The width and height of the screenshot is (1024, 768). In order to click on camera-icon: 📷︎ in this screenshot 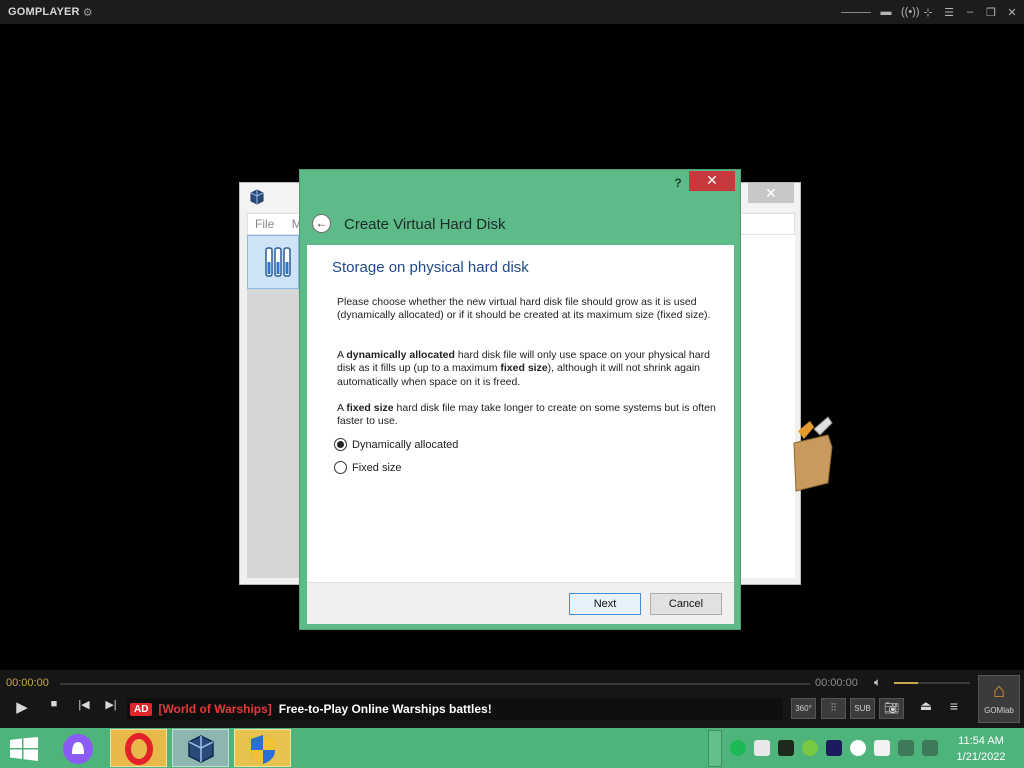, I will do `click(891, 708)`.